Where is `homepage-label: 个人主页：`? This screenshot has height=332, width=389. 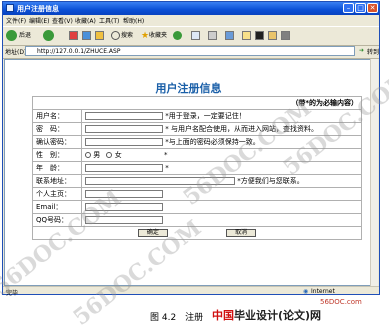 homepage-label: 个人主页： is located at coordinates (57, 194).